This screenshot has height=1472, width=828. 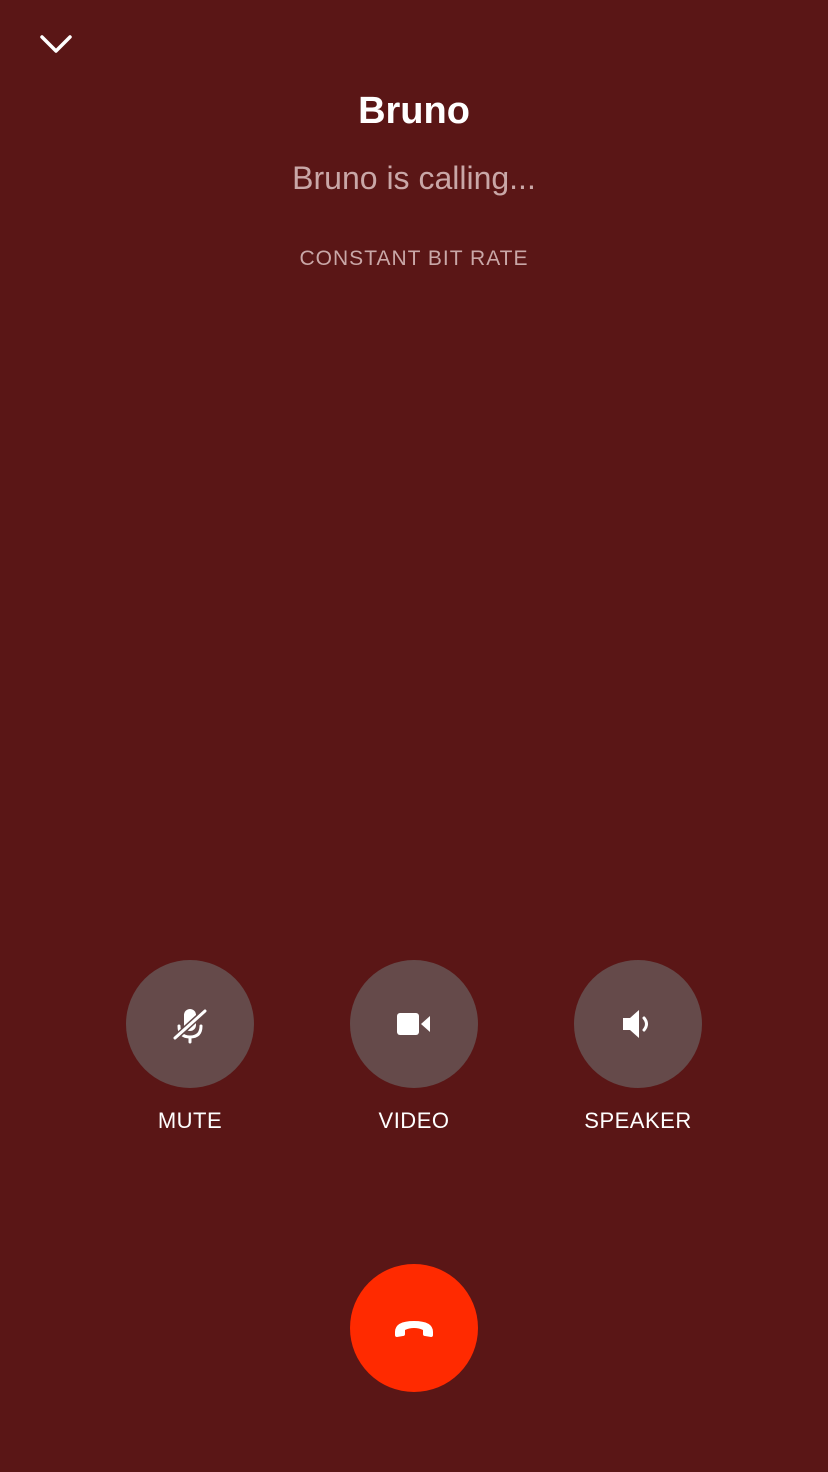 I want to click on chevron-down-icon, so click(x=56, y=44).